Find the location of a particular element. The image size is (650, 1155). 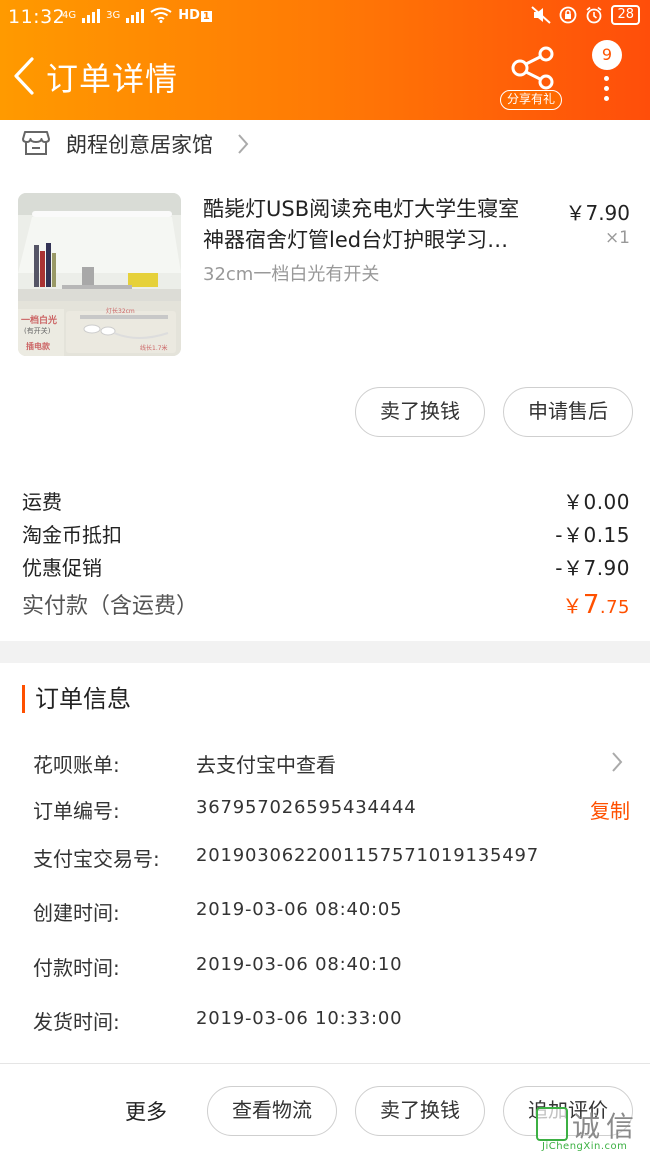

alipay-trade-row: 支付宝交易号: 2019030622001157571019135497 is located at coordinates (331, 858).